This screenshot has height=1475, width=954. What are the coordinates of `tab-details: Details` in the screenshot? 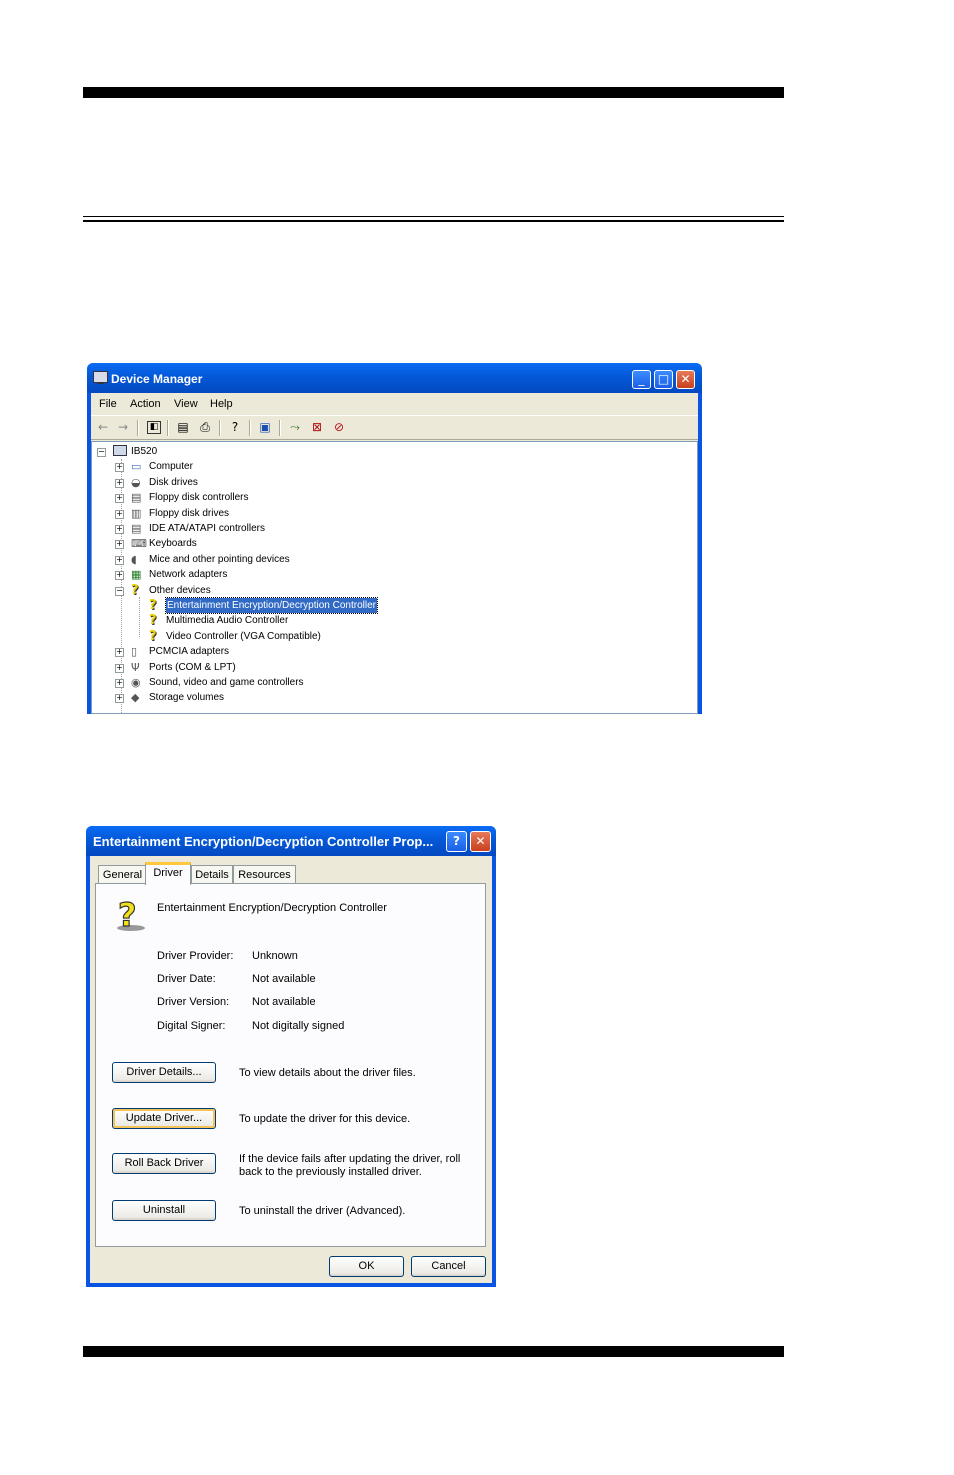 It's located at (212, 874).